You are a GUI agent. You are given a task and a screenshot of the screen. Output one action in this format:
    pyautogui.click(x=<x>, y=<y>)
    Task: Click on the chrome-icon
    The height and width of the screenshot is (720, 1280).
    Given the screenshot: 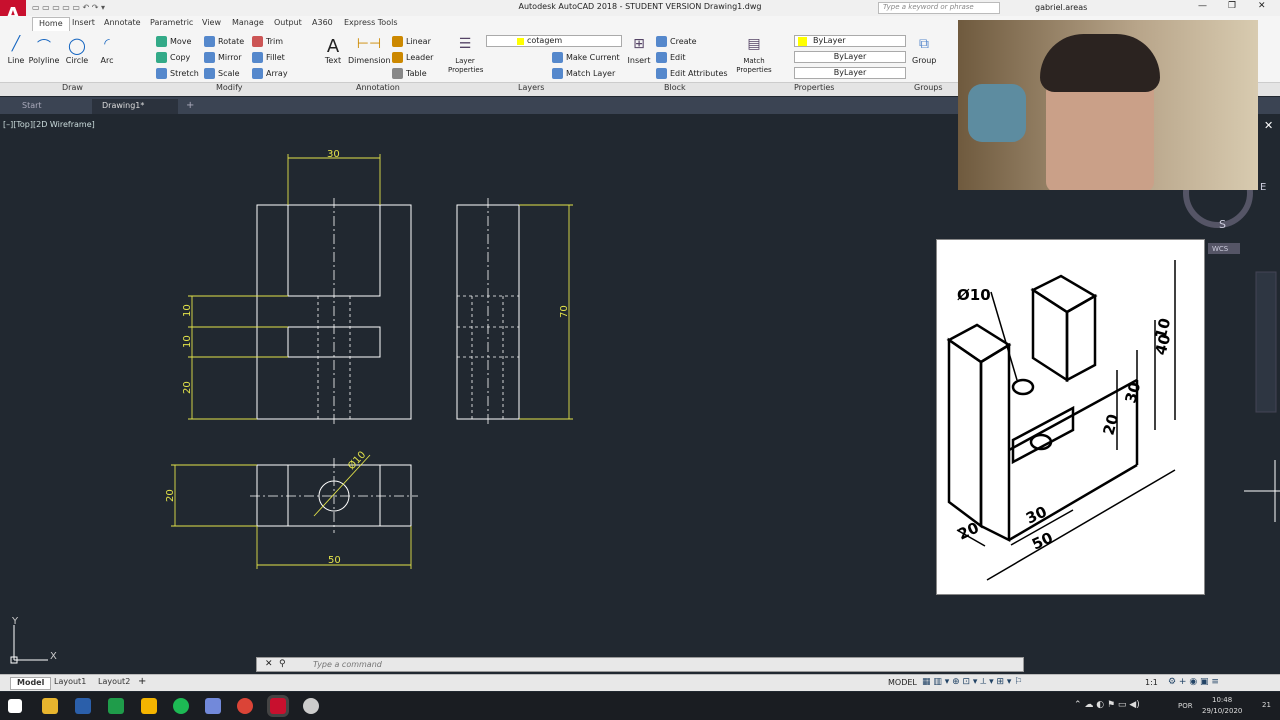 What is the action you would take?
    pyautogui.click(x=245, y=706)
    